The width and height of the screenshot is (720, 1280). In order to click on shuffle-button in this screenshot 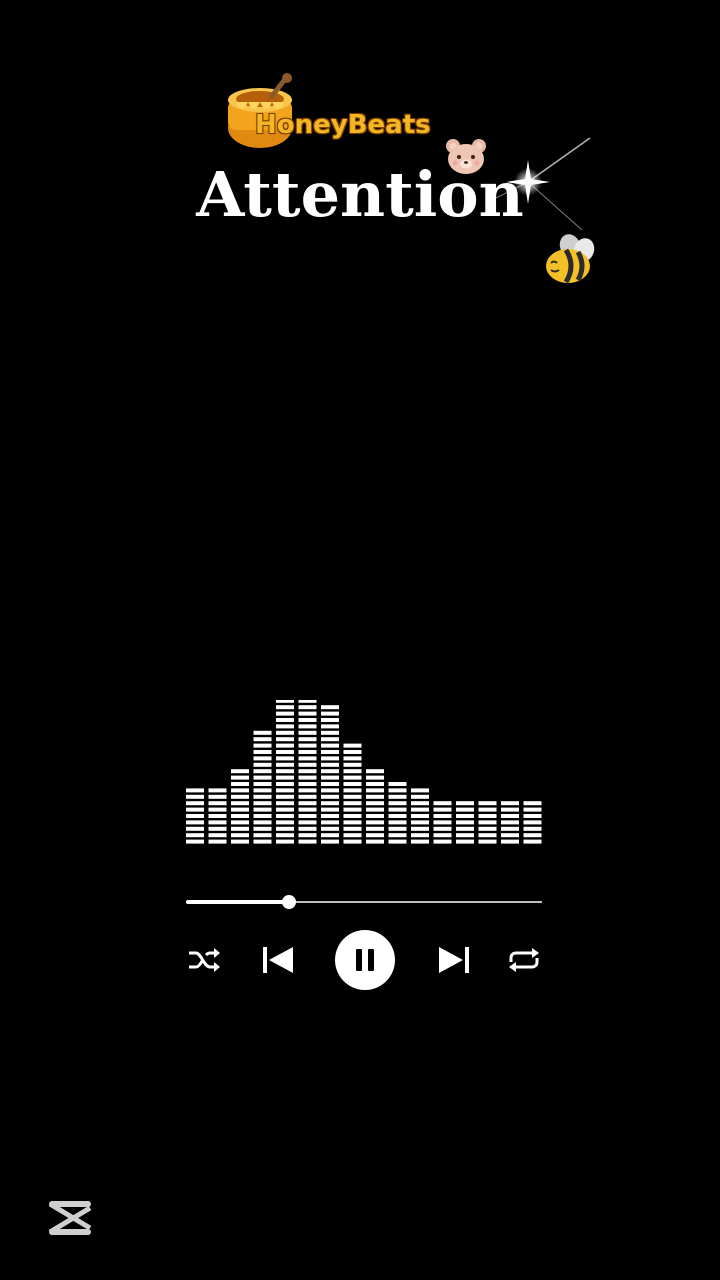, I will do `click(204, 960)`.